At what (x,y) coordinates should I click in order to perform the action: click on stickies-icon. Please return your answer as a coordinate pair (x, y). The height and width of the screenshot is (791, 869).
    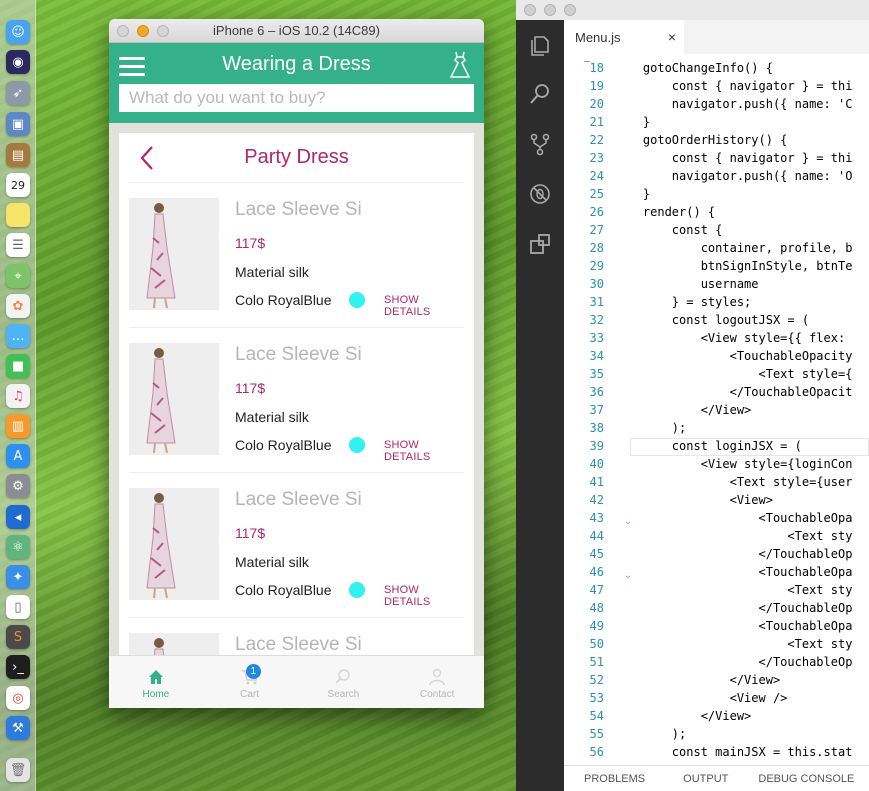
    Looking at the image, I should click on (18, 215).